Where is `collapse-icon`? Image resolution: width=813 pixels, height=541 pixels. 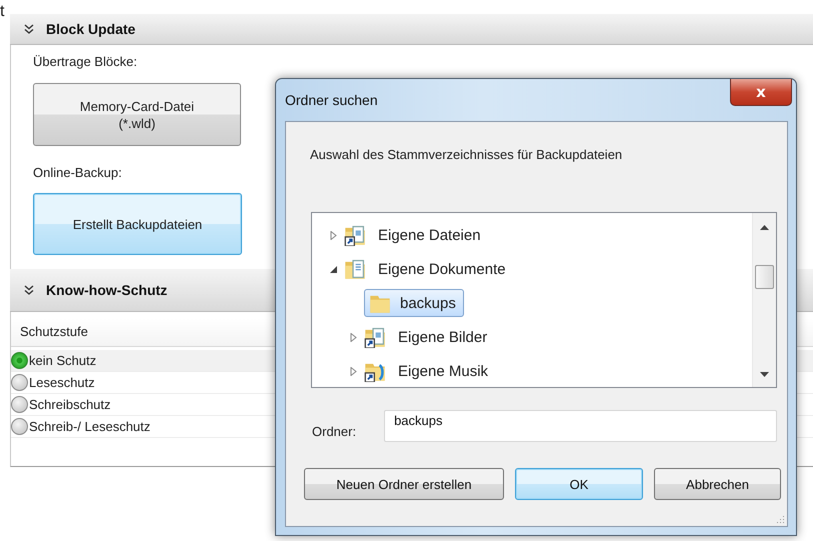 collapse-icon is located at coordinates (333, 269).